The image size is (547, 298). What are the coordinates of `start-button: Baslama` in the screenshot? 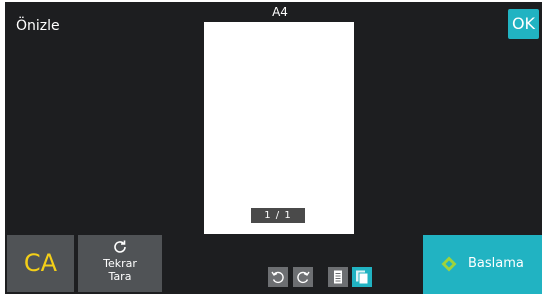 It's located at (482, 264).